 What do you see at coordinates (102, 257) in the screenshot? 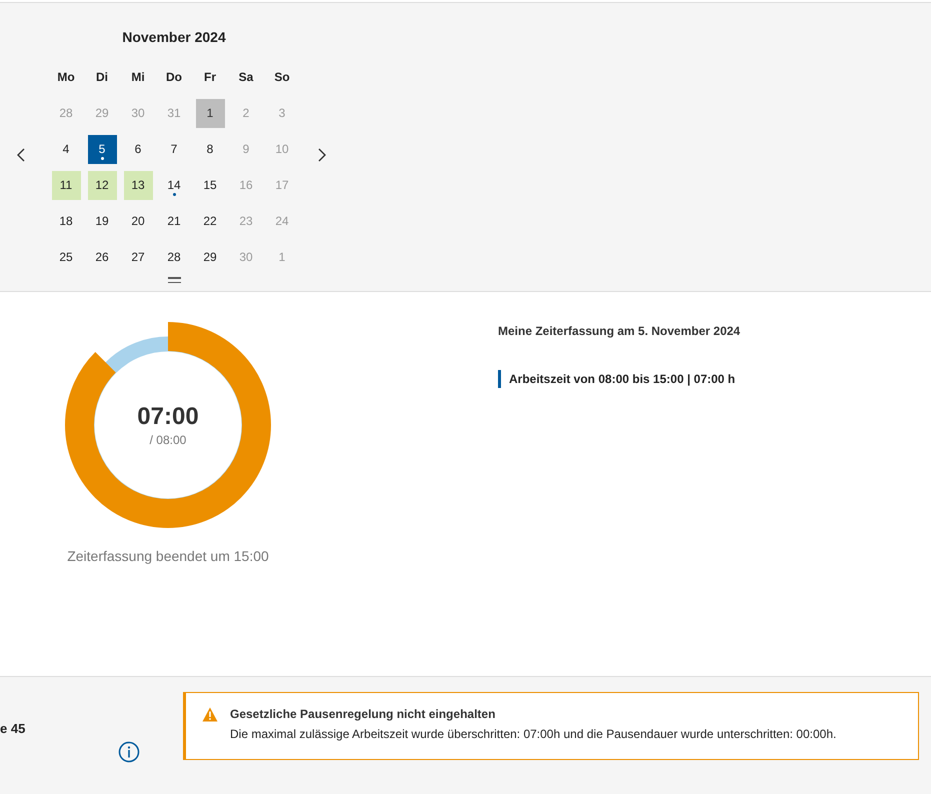
I see `calendar-day: 26` at bounding box center [102, 257].